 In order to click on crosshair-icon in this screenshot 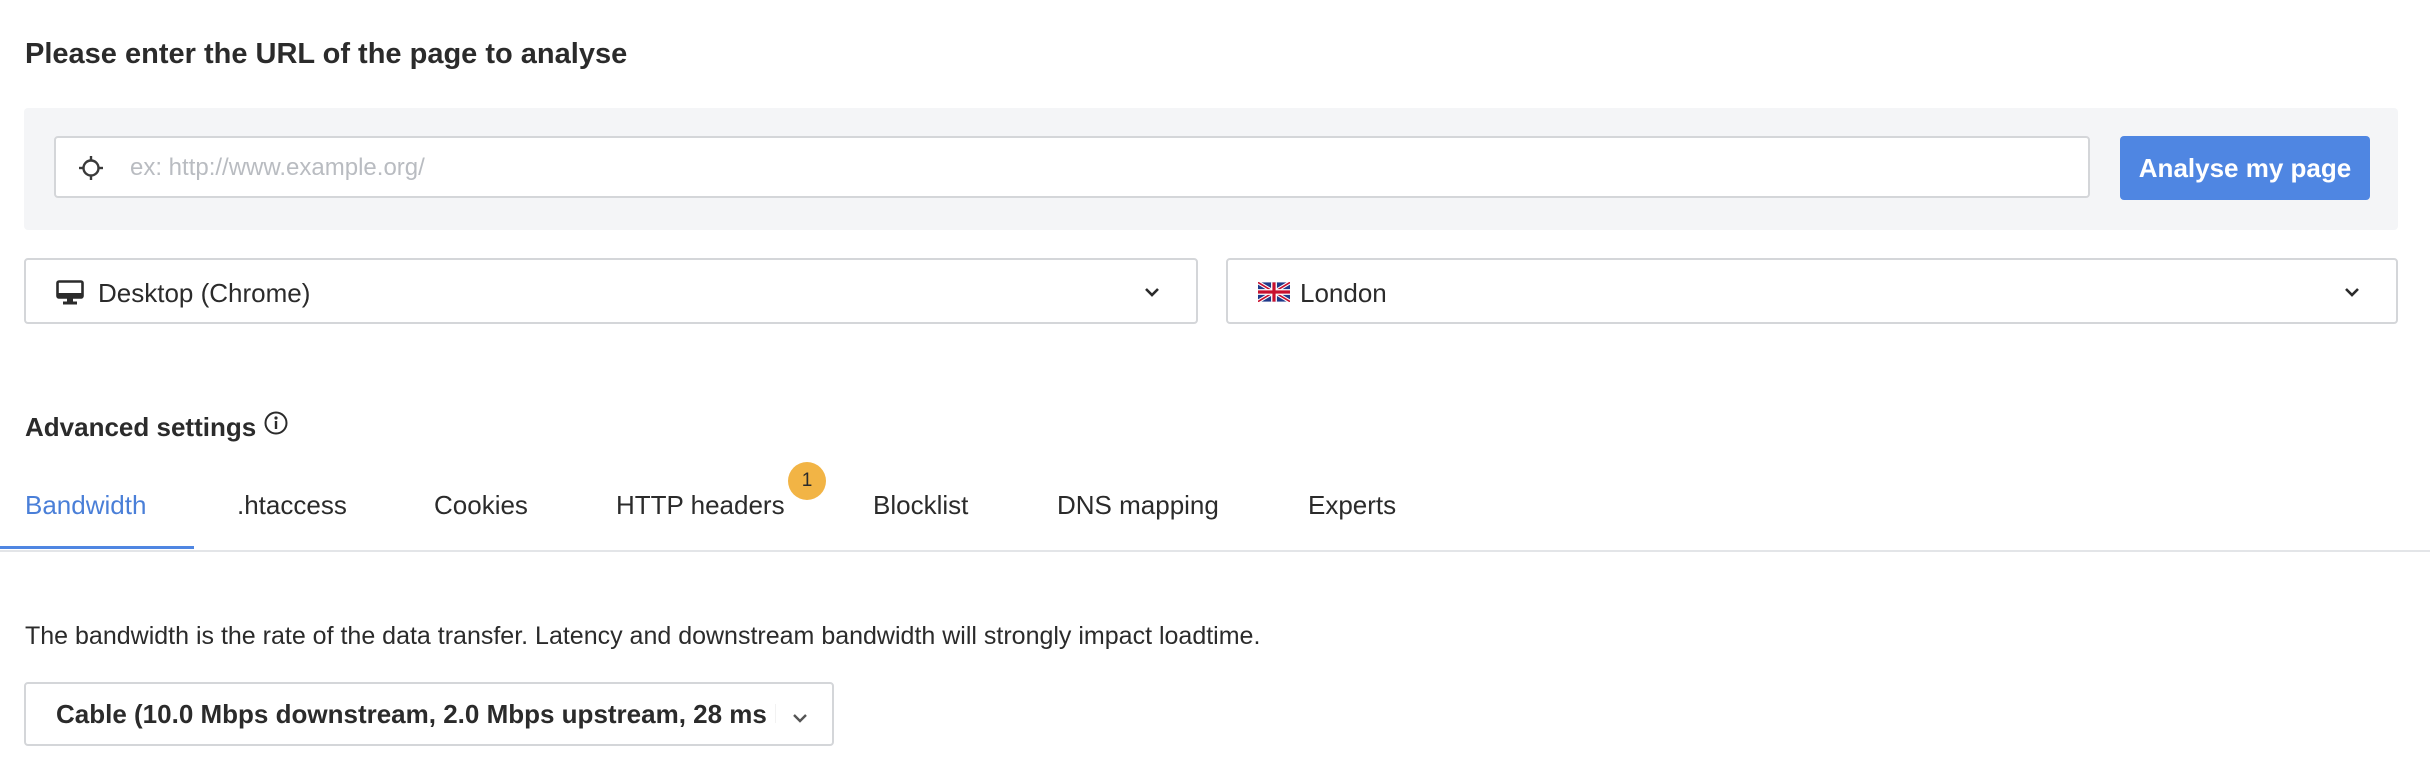, I will do `click(91, 168)`.